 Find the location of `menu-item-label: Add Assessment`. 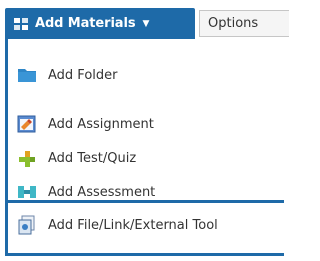

menu-item-label: Add Assessment is located at coordinates (102, 192).